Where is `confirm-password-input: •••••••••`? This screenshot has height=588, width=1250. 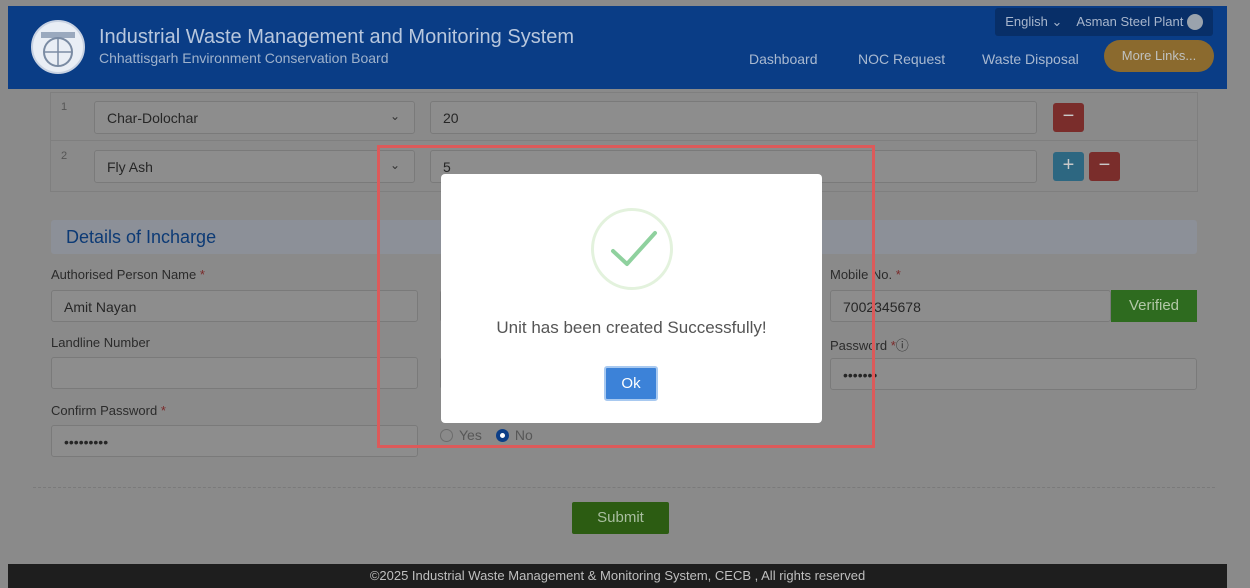
confirm-password-input: ••••••••• is located at coordinates (234, 441).